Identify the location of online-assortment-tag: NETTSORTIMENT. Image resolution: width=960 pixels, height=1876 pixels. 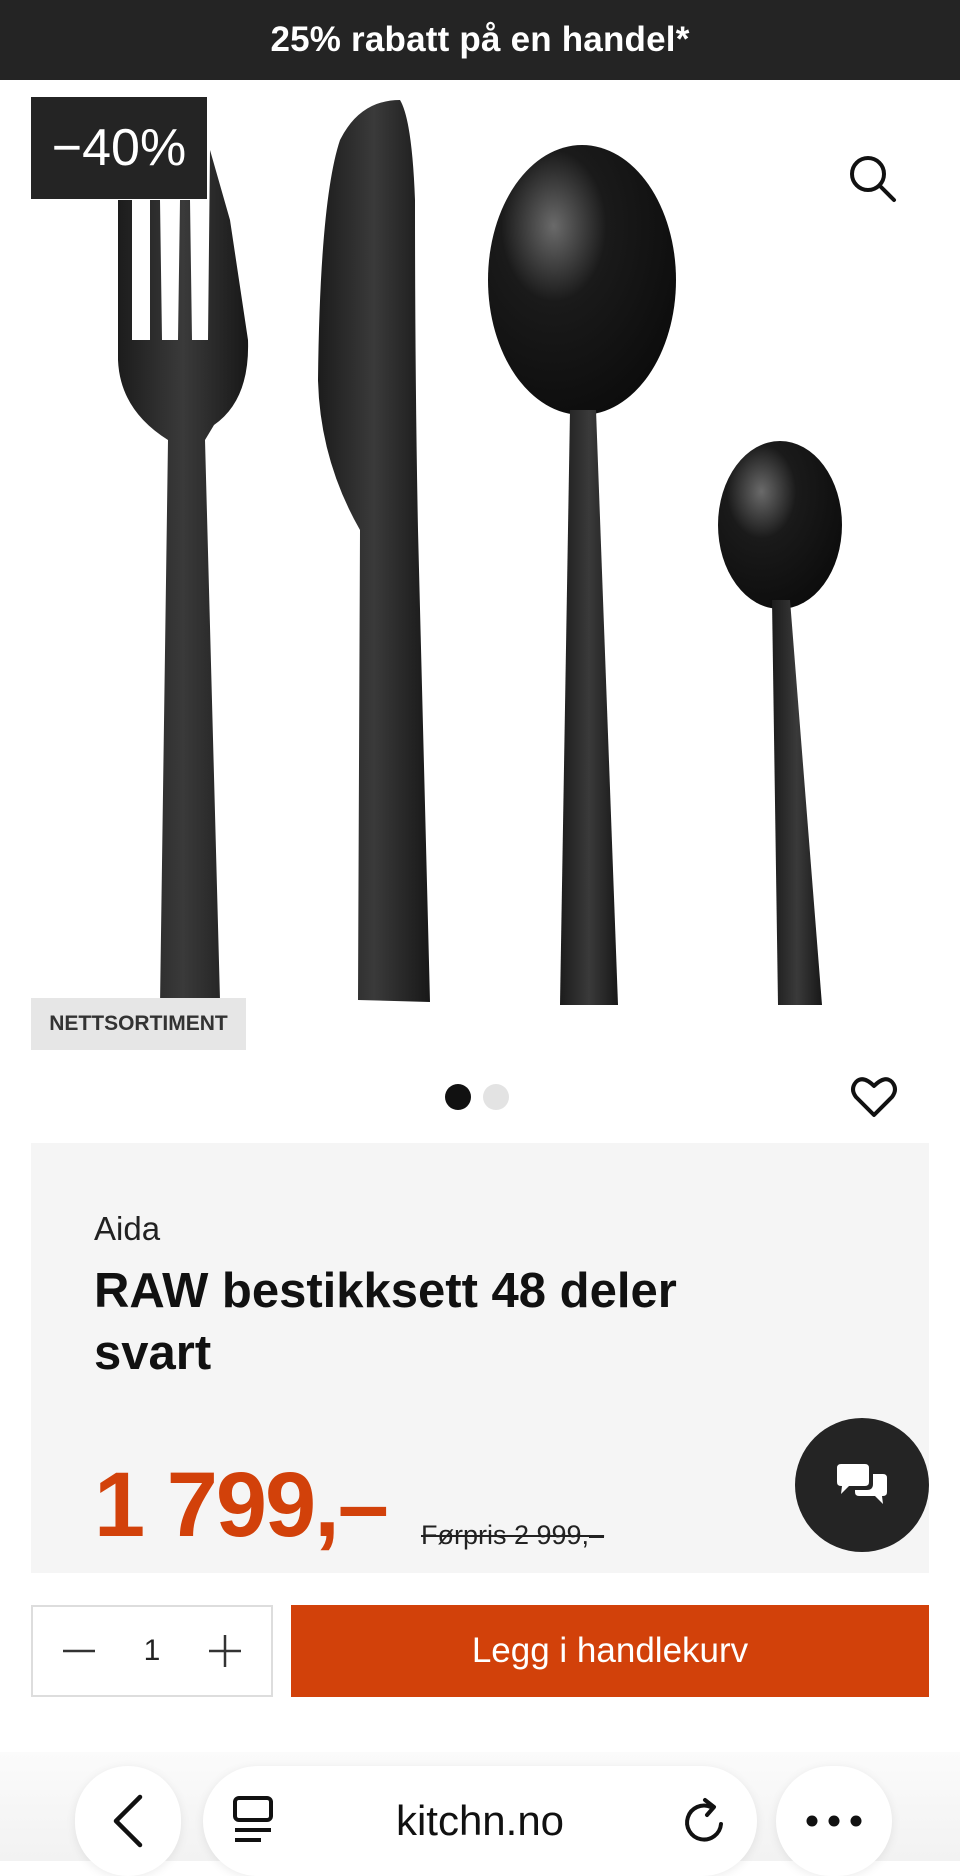
(138, 1024).